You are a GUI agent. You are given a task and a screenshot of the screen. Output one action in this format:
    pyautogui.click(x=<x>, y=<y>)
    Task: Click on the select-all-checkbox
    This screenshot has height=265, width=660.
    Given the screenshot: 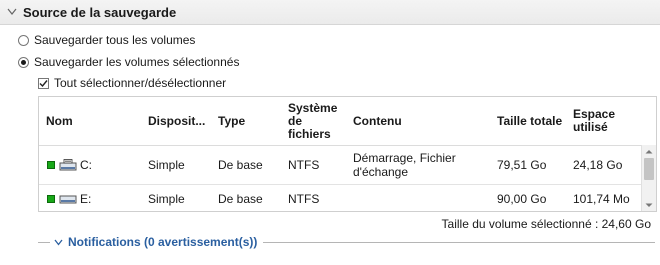 What is the action you would take?
    pyautogui.click(x=43, y=83)
    